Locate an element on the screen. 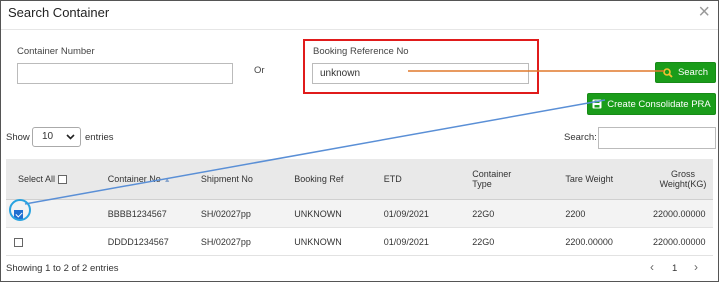 The height and width of the screenshot is (282, 719). cell-tare-weight: 2200.00000 is located at coordinates (605, 241).